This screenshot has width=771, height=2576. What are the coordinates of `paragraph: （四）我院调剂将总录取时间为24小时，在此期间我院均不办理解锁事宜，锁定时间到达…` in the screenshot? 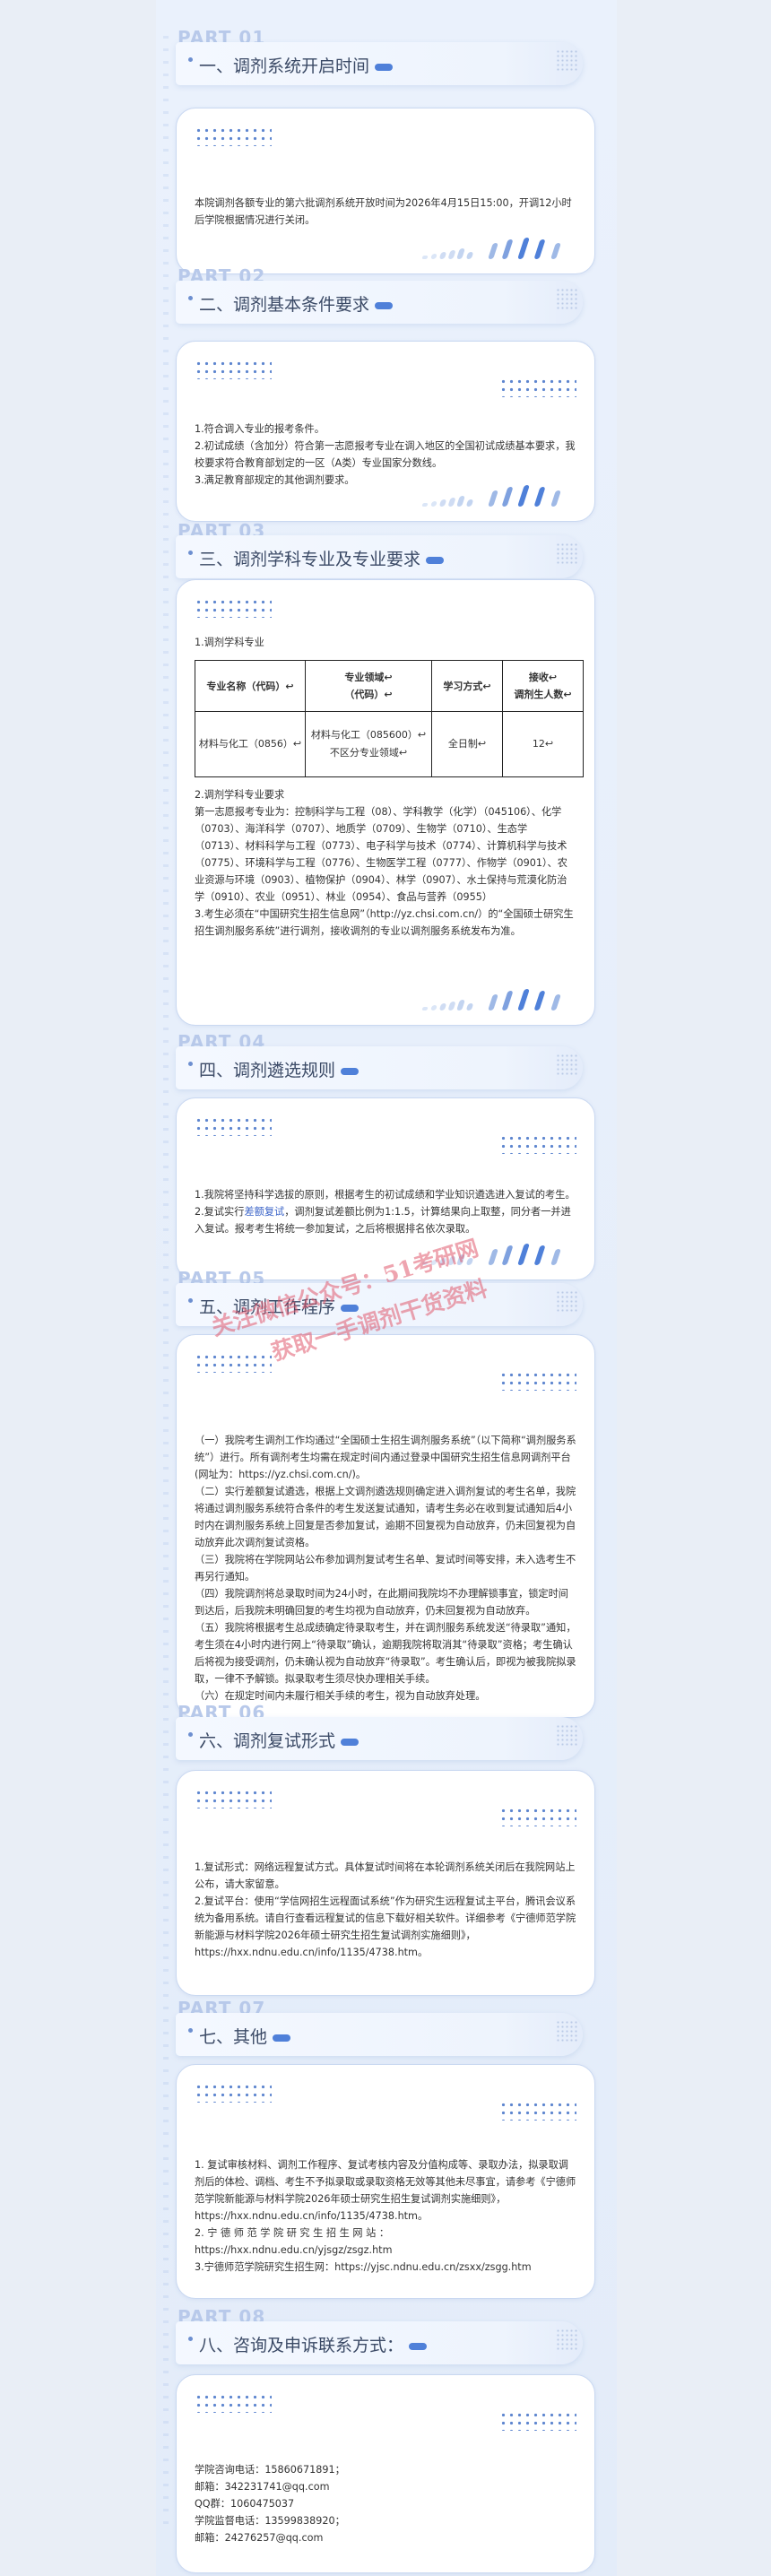 It's located at (381, 1602).